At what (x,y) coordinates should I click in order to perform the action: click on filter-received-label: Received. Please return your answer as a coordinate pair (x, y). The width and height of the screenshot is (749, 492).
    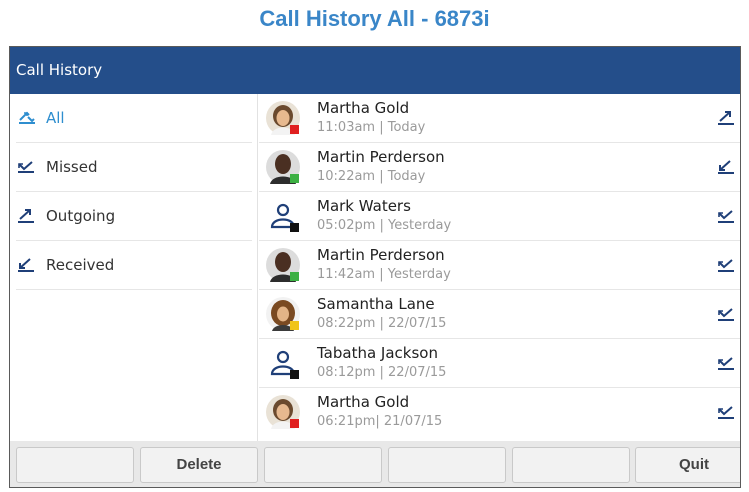
    Looking at the image, I should click on (80, 265).